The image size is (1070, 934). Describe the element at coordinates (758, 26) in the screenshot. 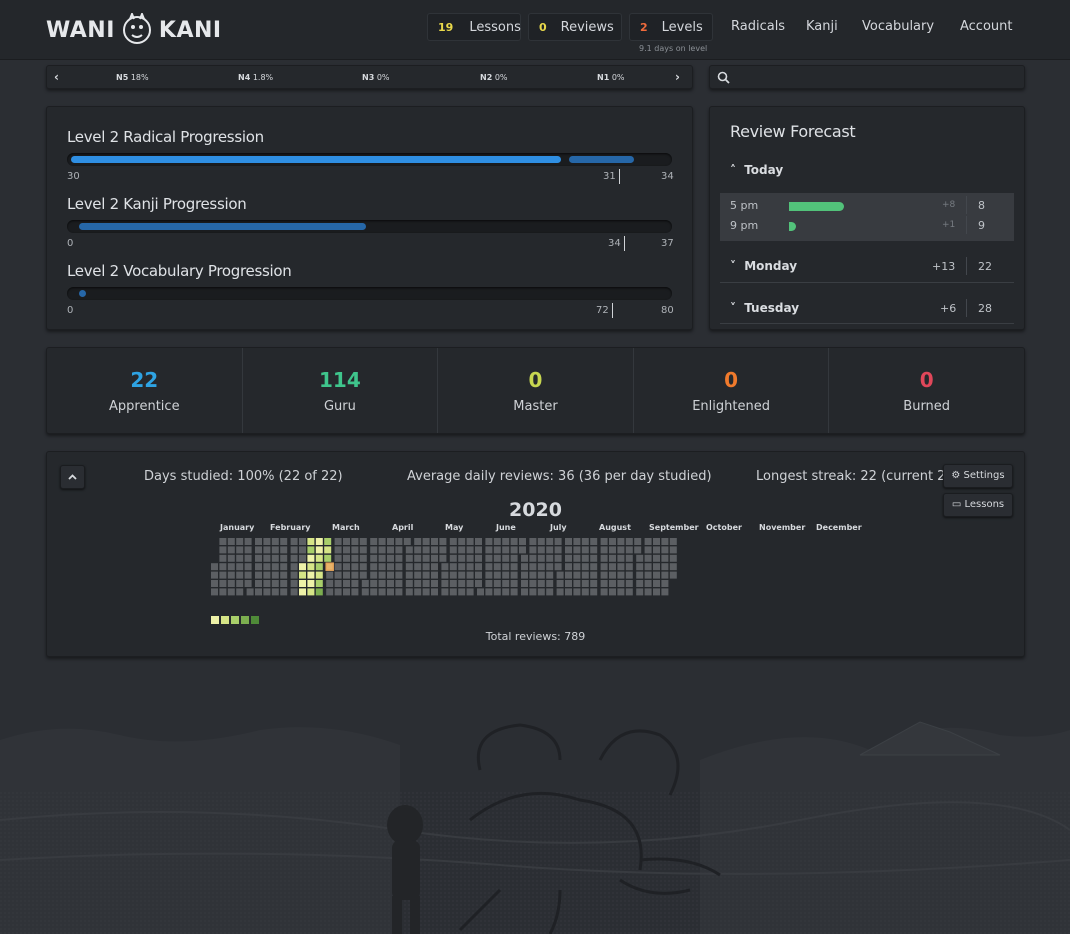

I see `nav-radicals-link: Radicals` at that location.